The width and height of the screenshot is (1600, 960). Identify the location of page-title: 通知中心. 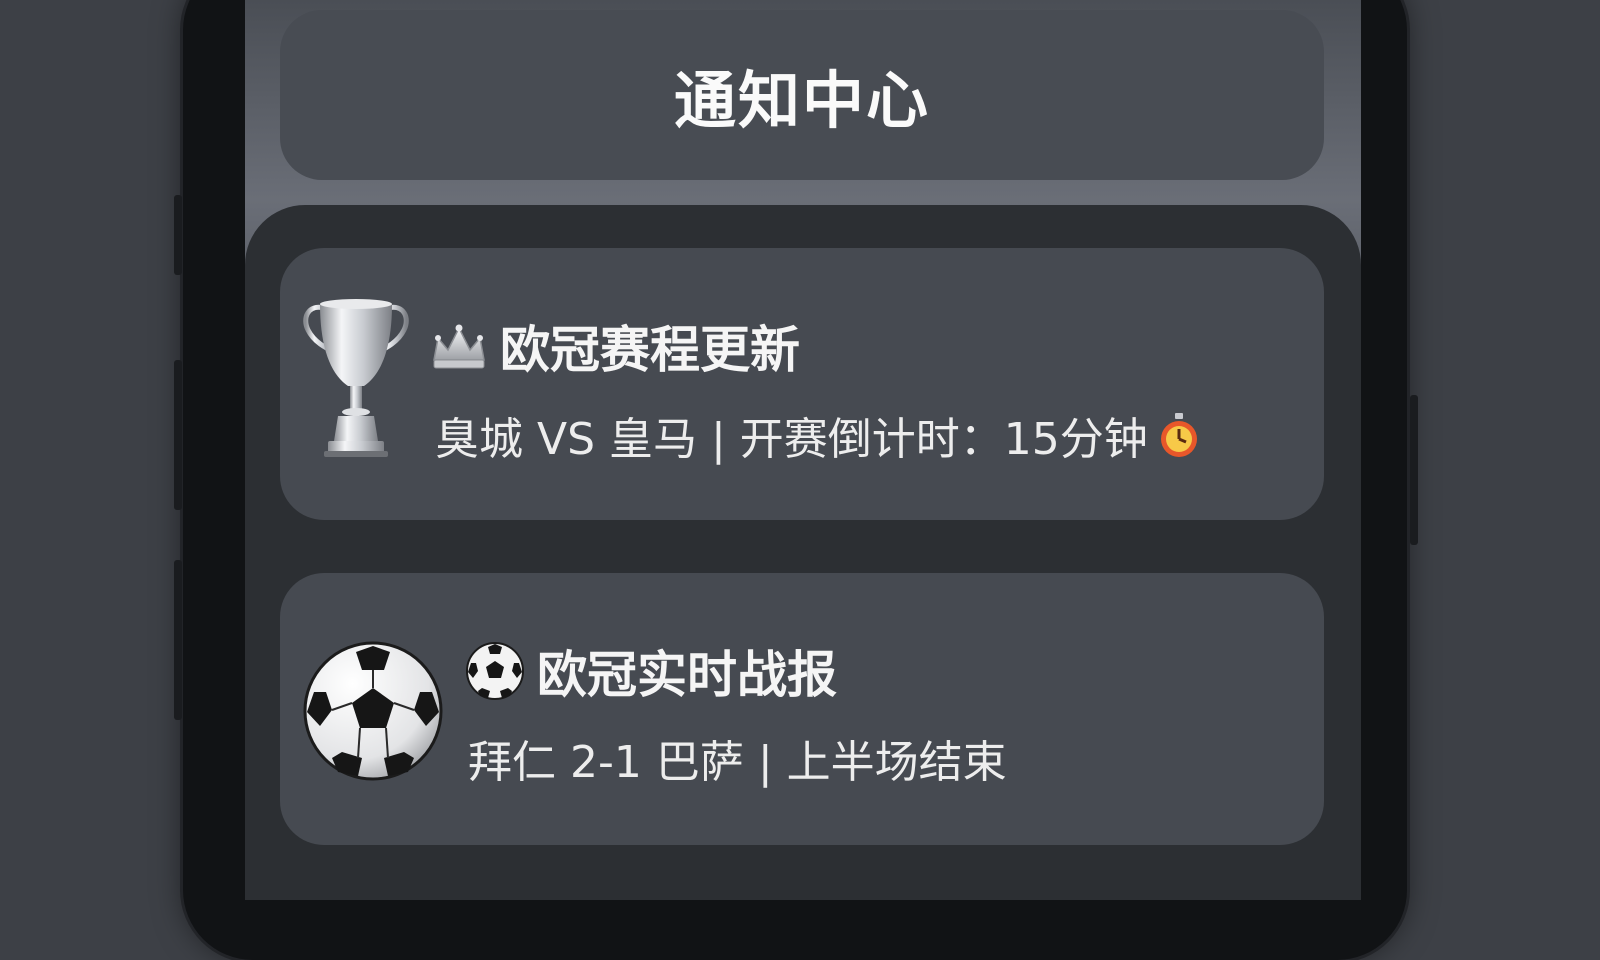
(801, 100).